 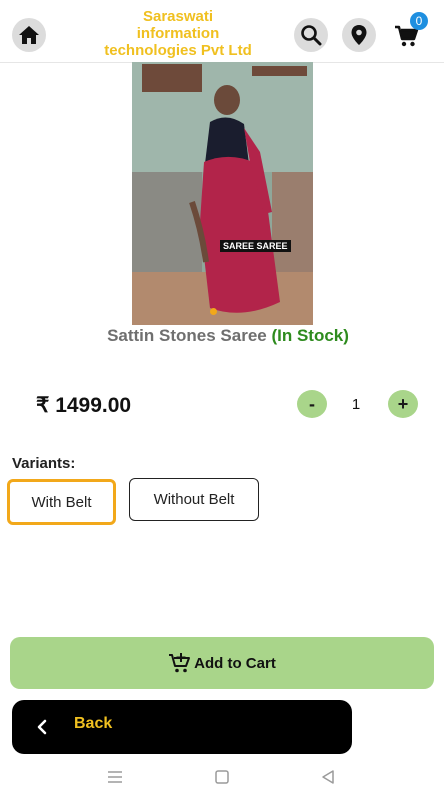 What do you see at coordinates (328, 777) in the screenshot?
I see `back-triangle-icon` at bounding box center [328, 777].